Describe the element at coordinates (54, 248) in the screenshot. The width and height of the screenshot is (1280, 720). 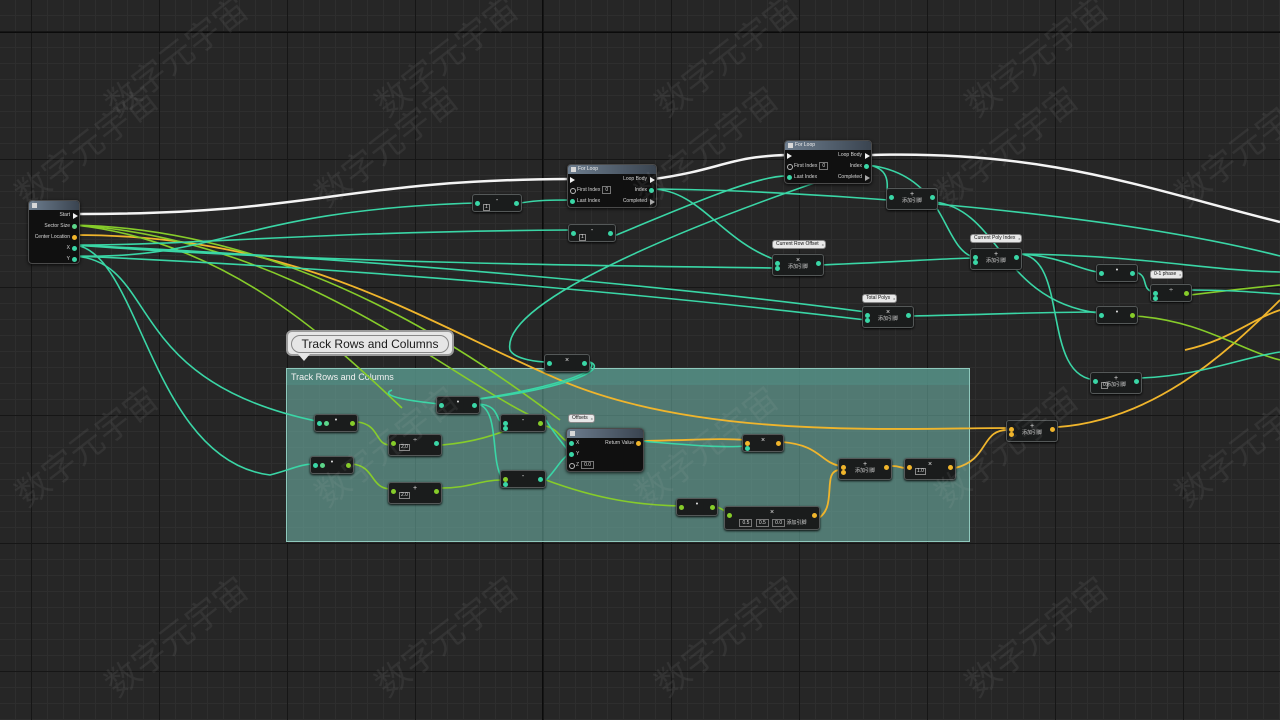
I see `pin-x: X` at that location.